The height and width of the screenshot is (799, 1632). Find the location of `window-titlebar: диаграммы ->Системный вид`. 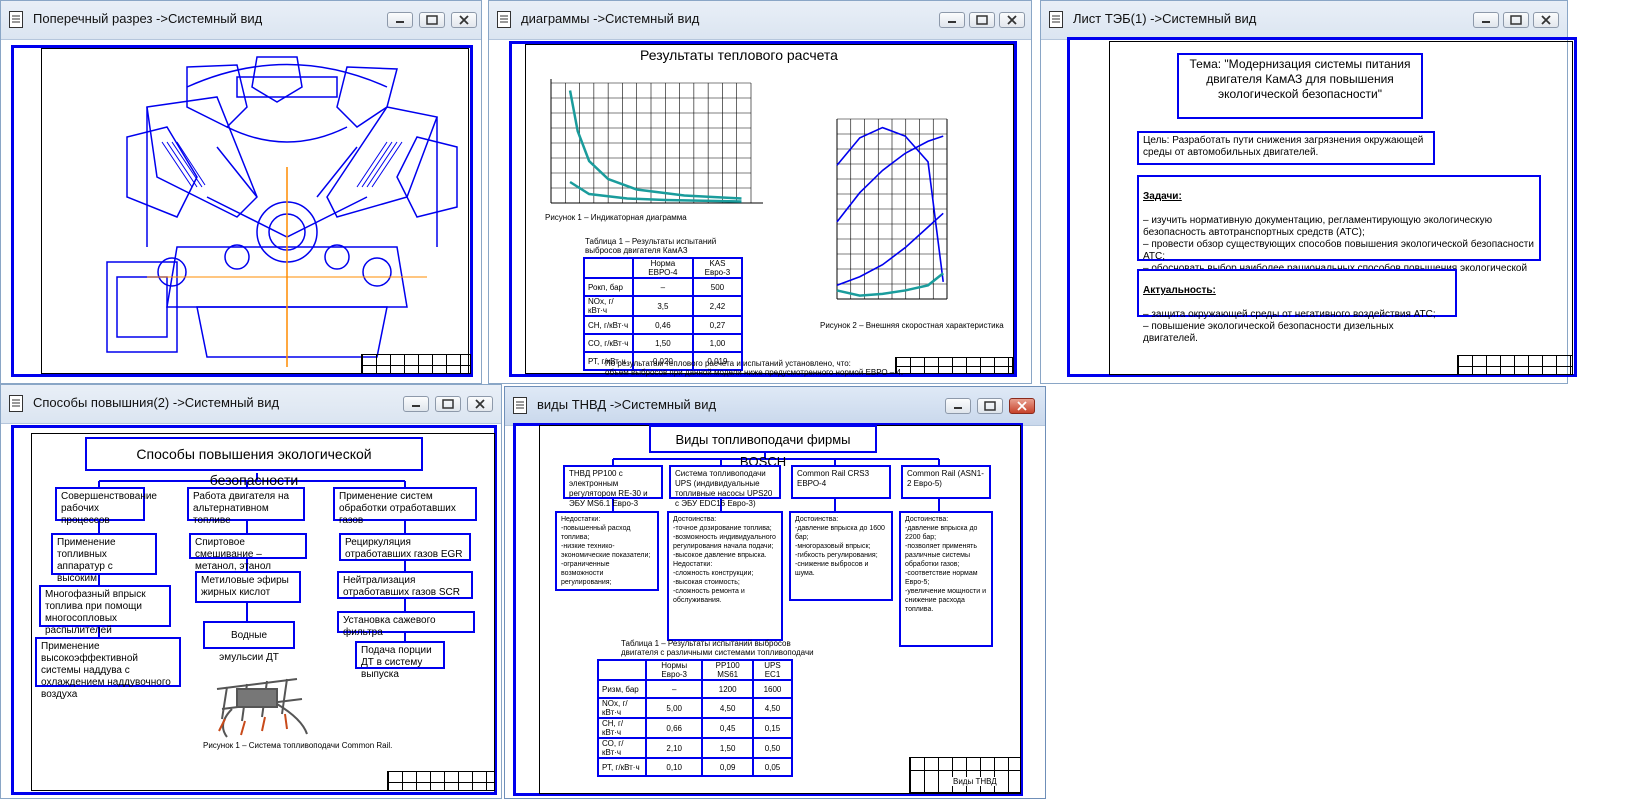

window-titlebar: диаграммы ->Системный вид is located at coordinates (760, 20).